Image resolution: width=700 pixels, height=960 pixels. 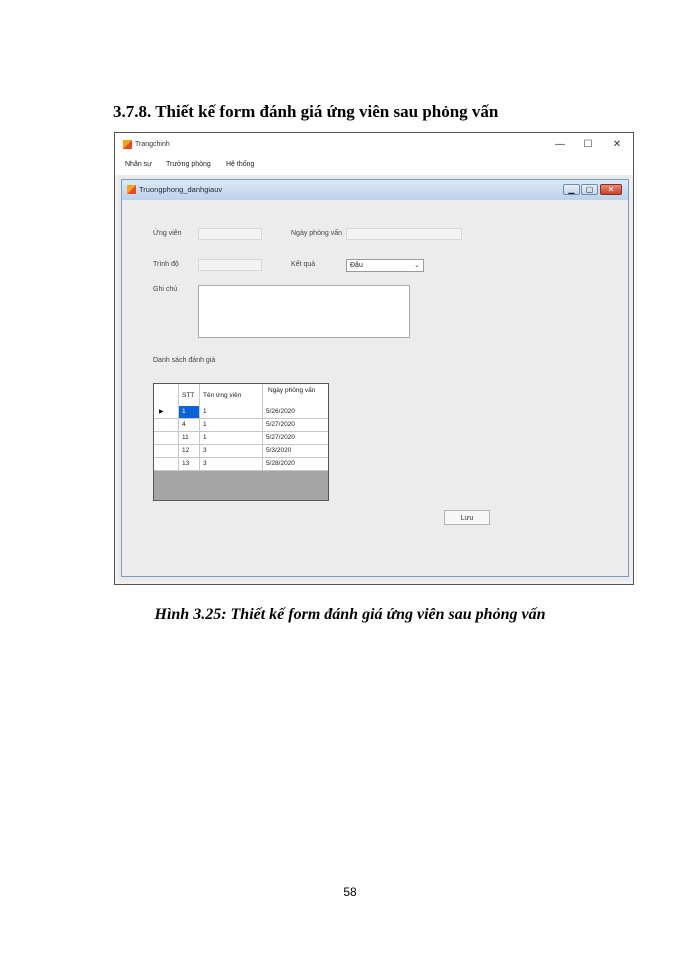 What do you see at coordinates (356, 265) in the screenshot?
I see `ket-qua-value: Đậu` at bounding box center [356, 265].